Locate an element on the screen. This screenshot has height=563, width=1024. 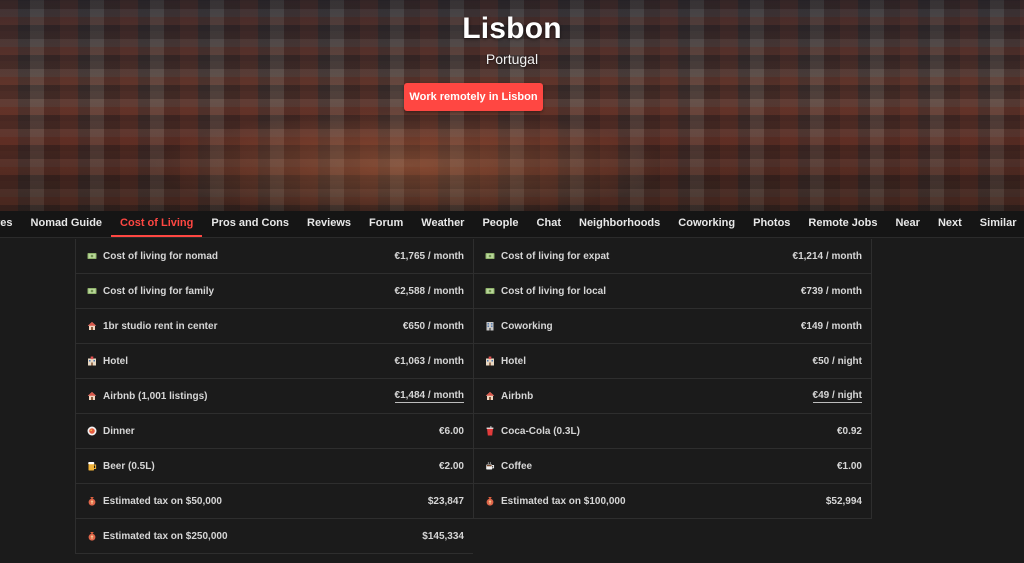
cost-label: Estimated tax on $50,000 is located at coordinates (162, 501).